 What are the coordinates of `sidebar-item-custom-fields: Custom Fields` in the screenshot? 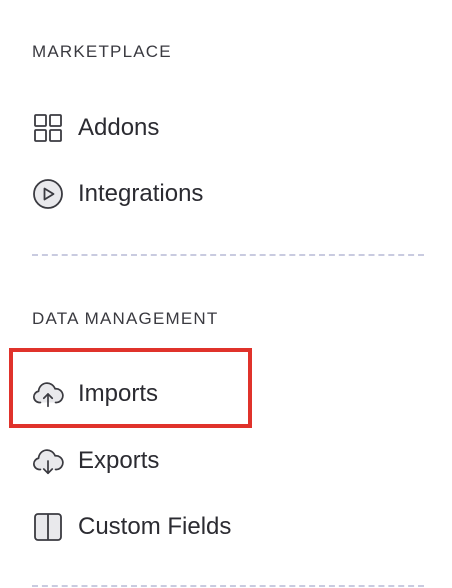 It's located at (222, 527).